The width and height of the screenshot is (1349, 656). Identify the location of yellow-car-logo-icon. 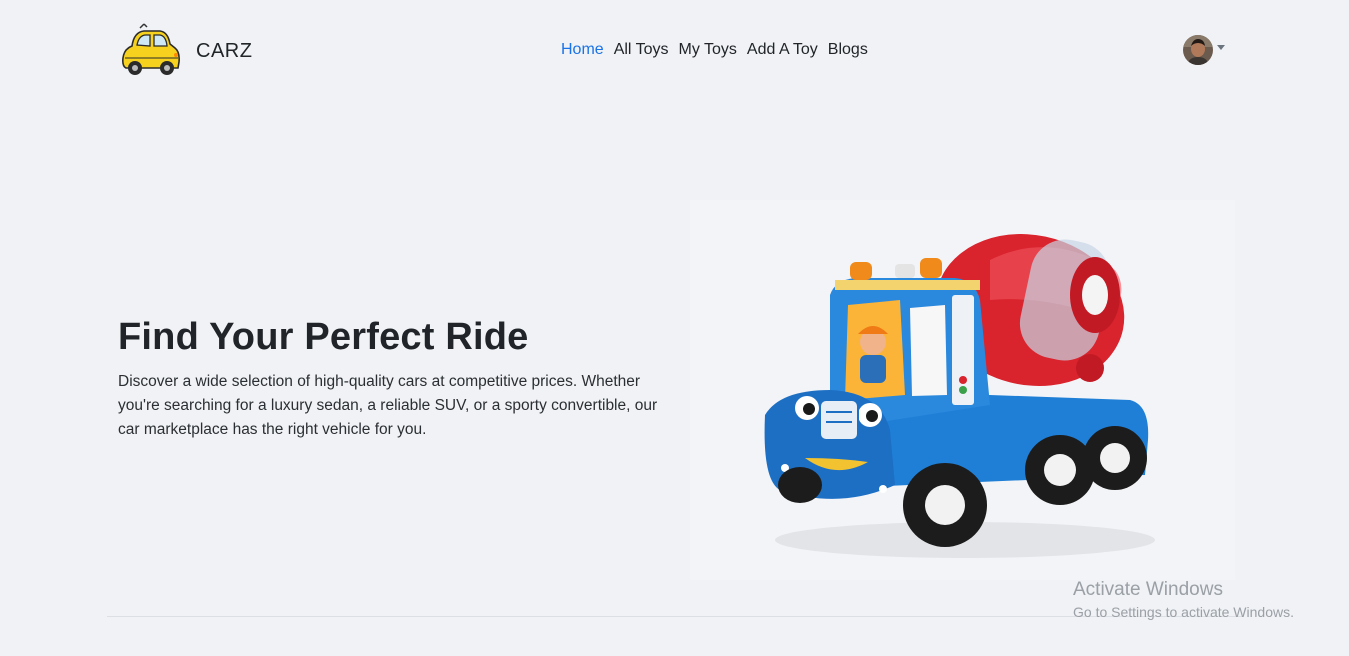
(151, 49).